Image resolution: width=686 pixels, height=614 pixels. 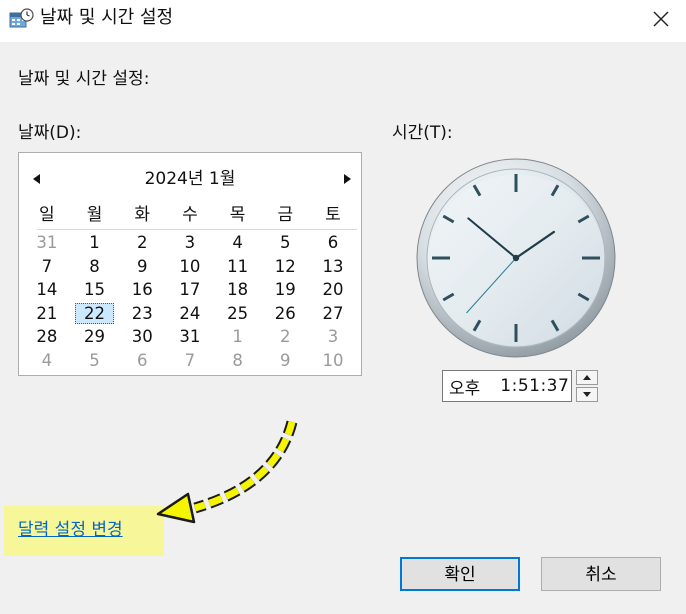 I want to click on change-calendar-settings-link: 달력 설정 변경, so click(x=70, y=530).